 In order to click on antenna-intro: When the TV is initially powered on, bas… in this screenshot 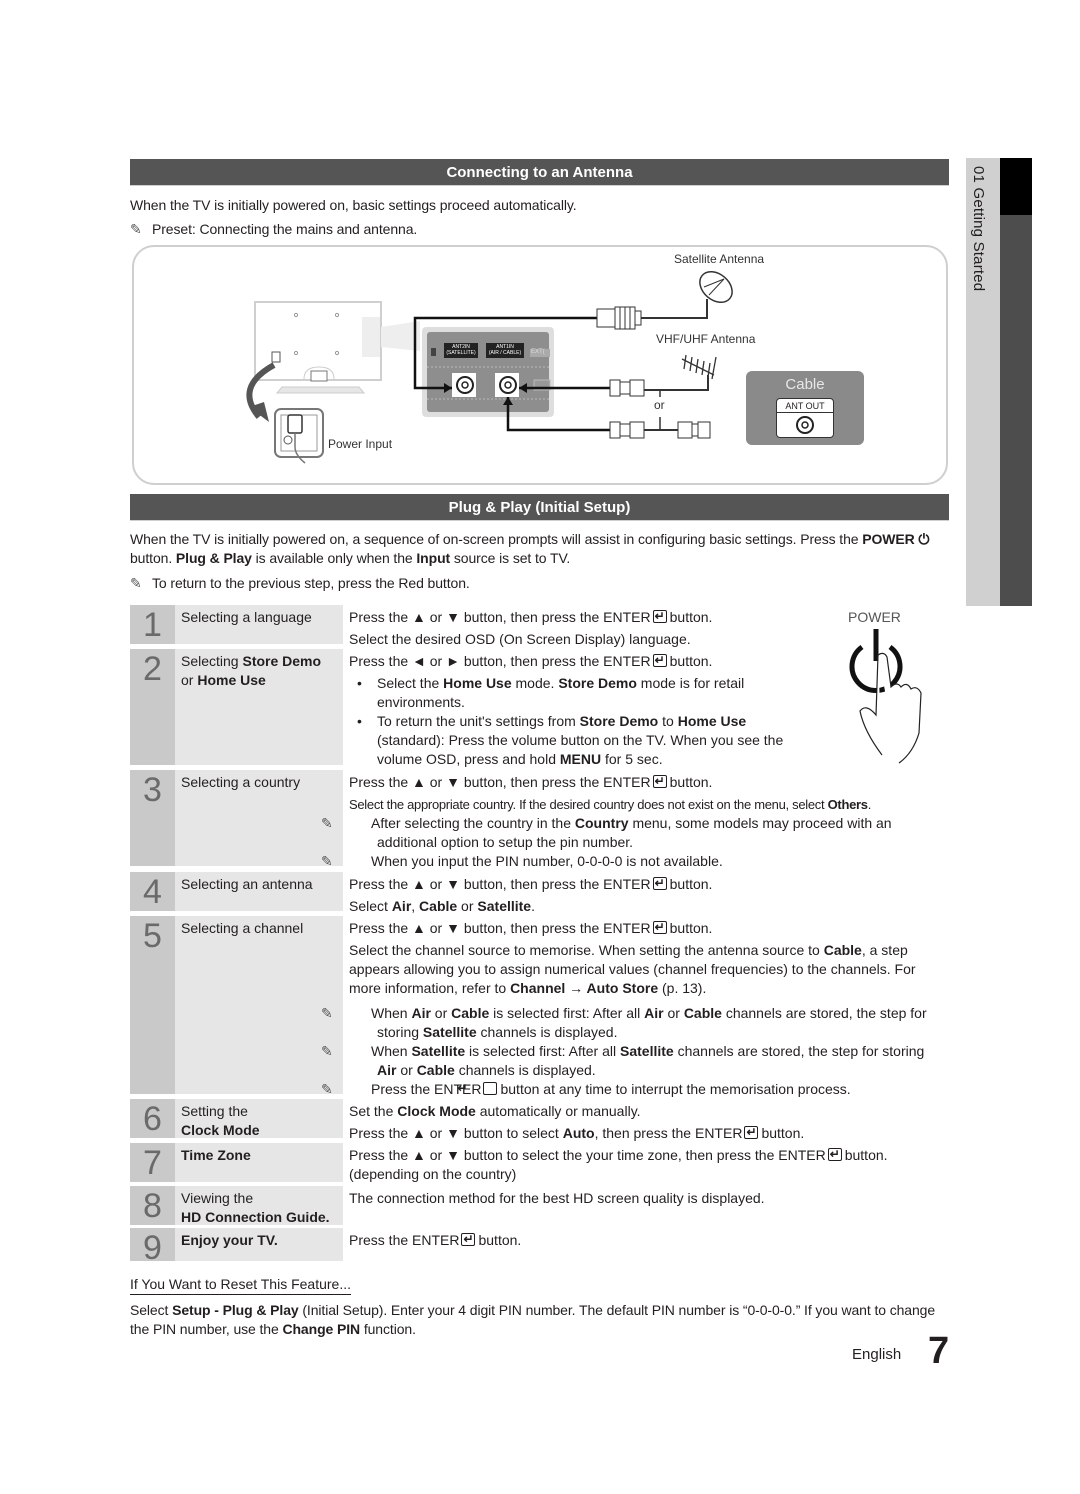, I will do `click(353, 205)`.